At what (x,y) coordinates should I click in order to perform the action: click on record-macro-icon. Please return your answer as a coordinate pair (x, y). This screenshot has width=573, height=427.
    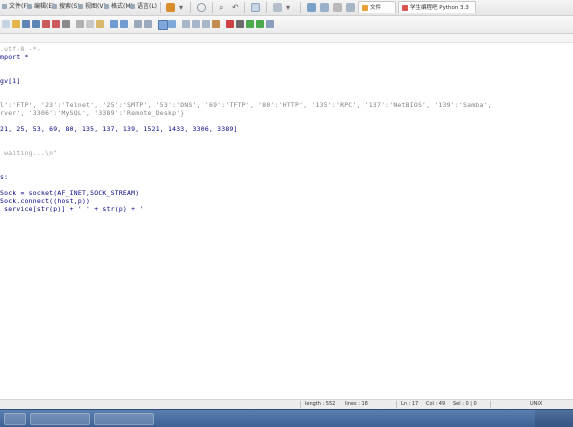
    Looking at the image, I should click on (230, 24).